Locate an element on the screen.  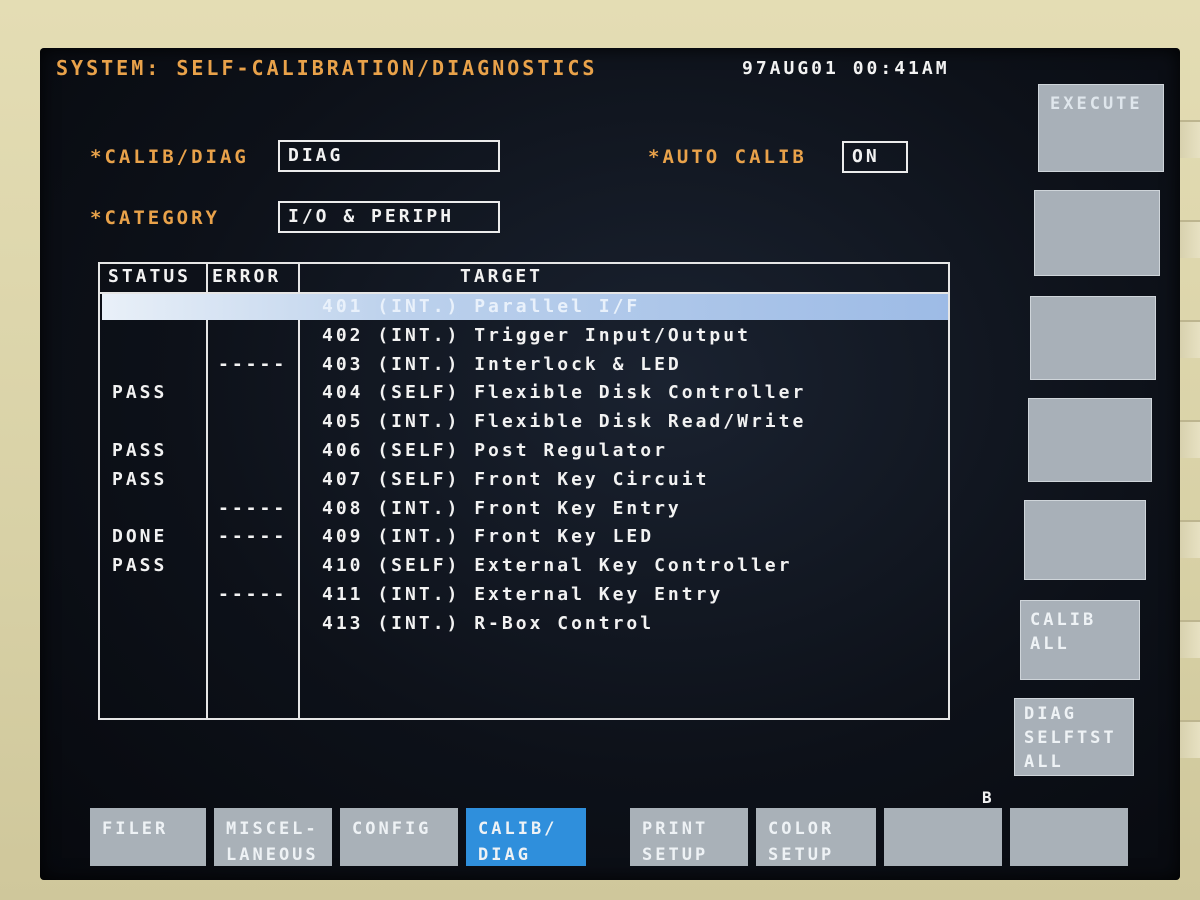
menu-print-setup-label: PRINT SETUP is located at coordinates (675, 842).